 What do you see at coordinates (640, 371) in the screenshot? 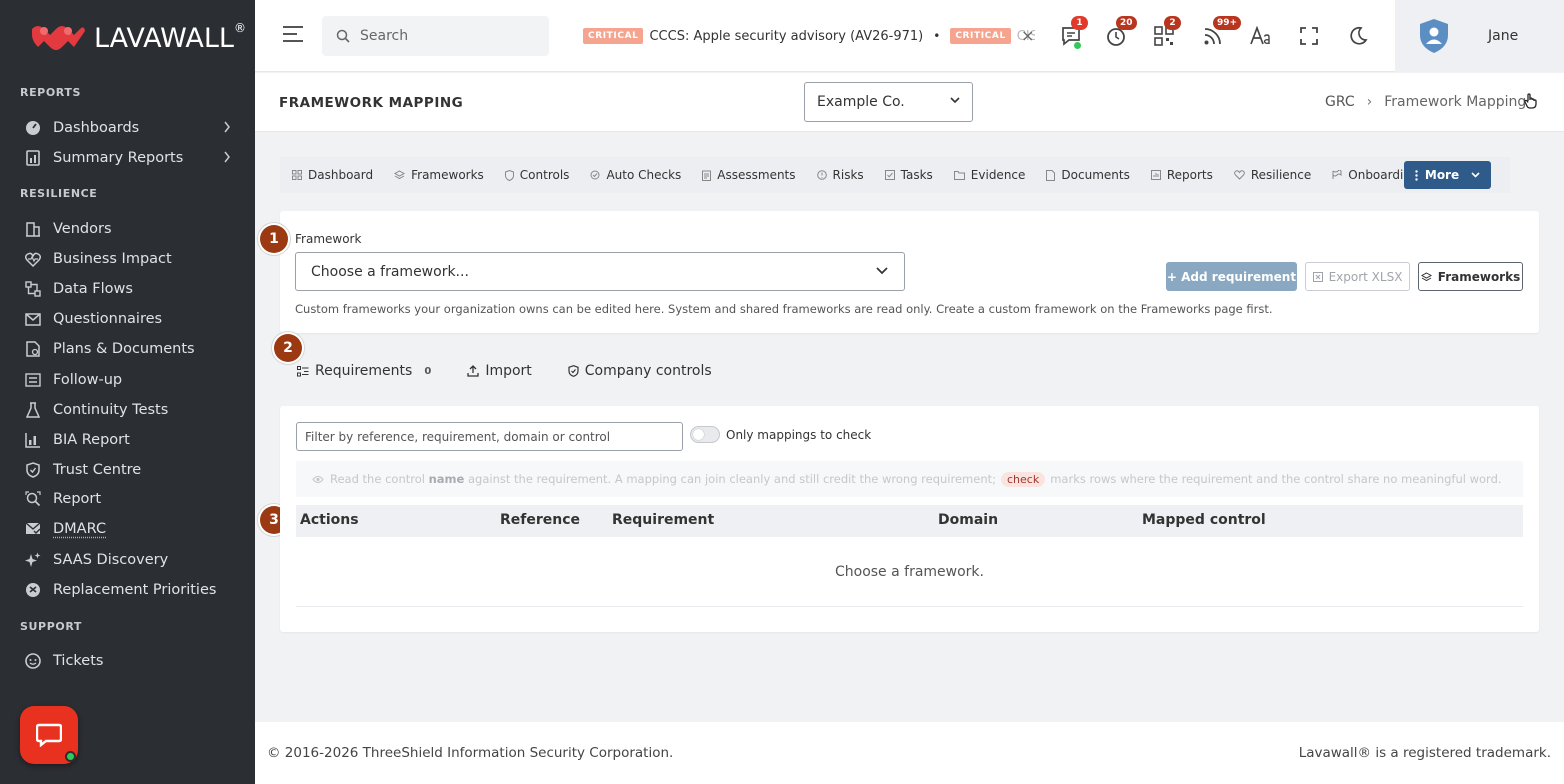
I see `tab-company-controls: Company controls` at bounding box center [640, 371].